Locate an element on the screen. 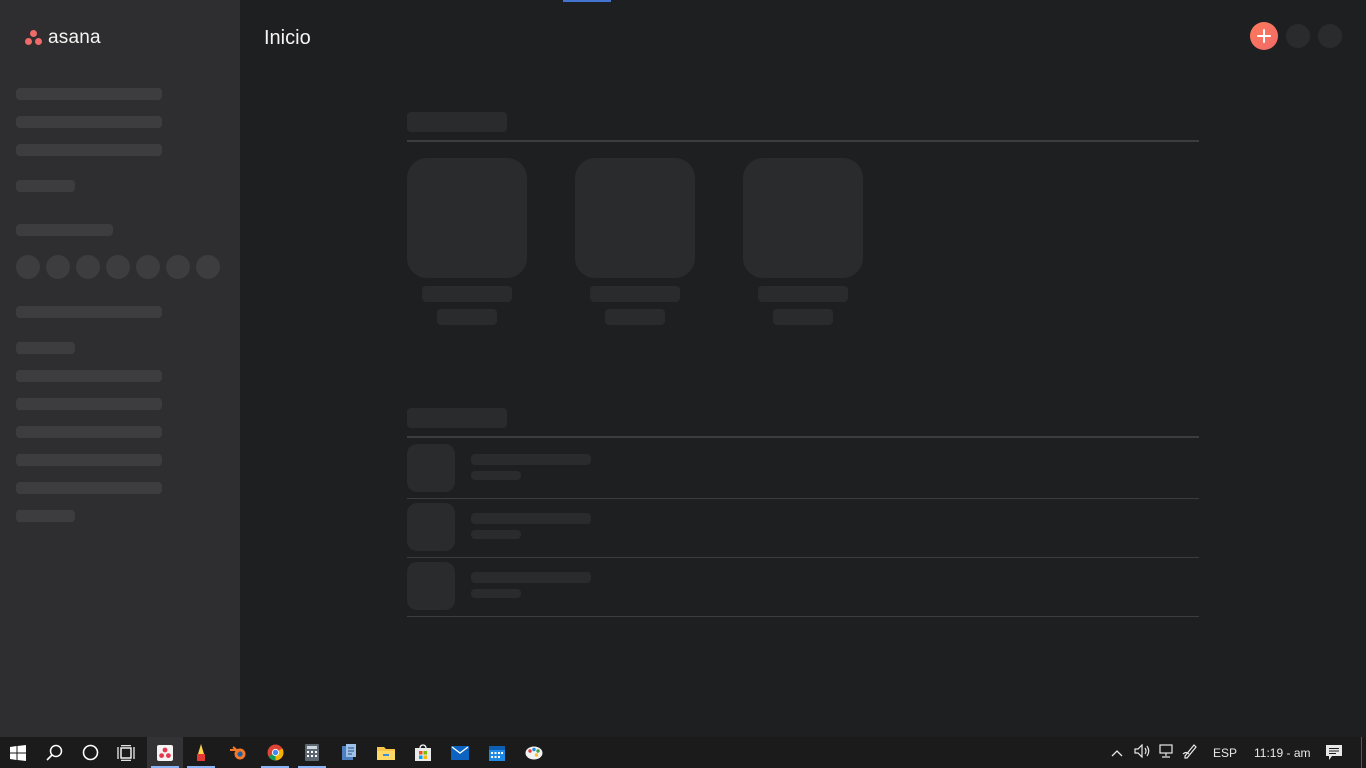 The image size is (1366, 768). action-center-button is located at coordinates (1334, 752).